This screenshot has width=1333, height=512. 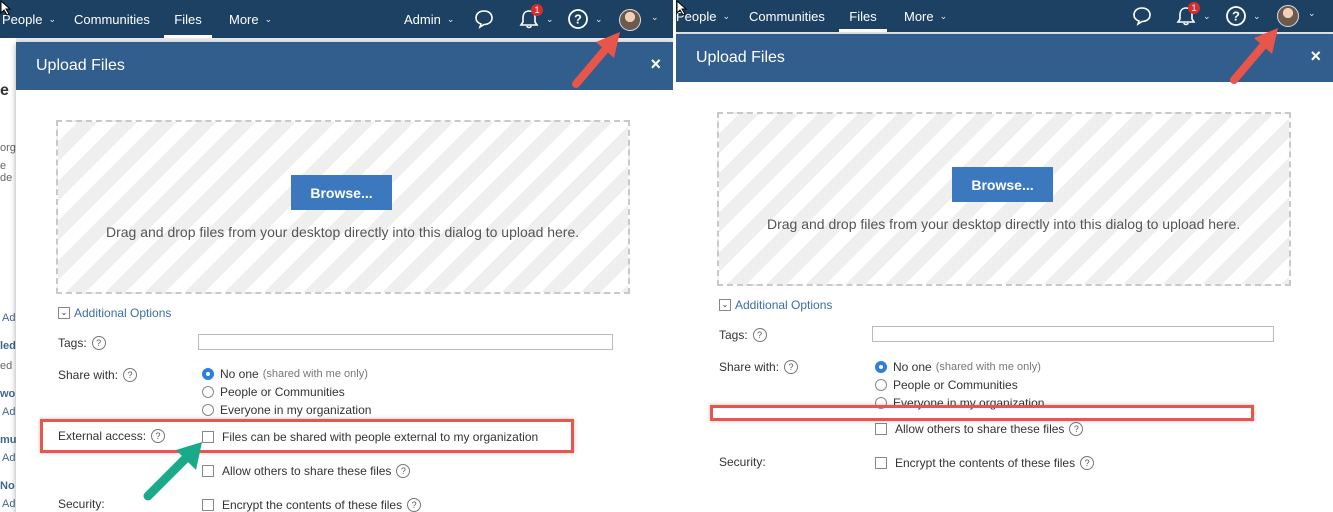 I want to click on nav-admin: Admin ⌄, so click(x=429, y=19).